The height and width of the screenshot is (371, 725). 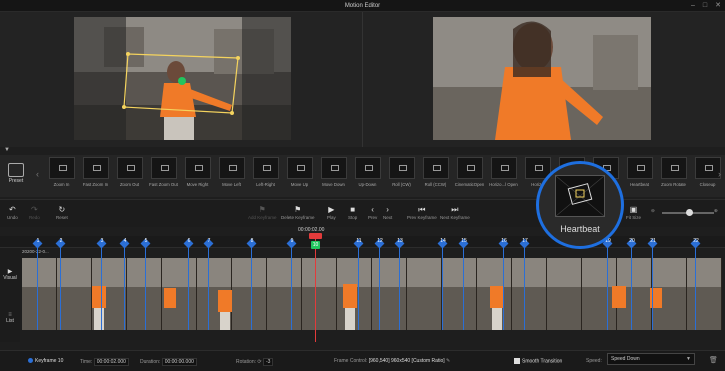 What do you see at coordinates (359, 241) in the screenshot?
I see `keyframe-number: 11` at bounding box center [359, 241].